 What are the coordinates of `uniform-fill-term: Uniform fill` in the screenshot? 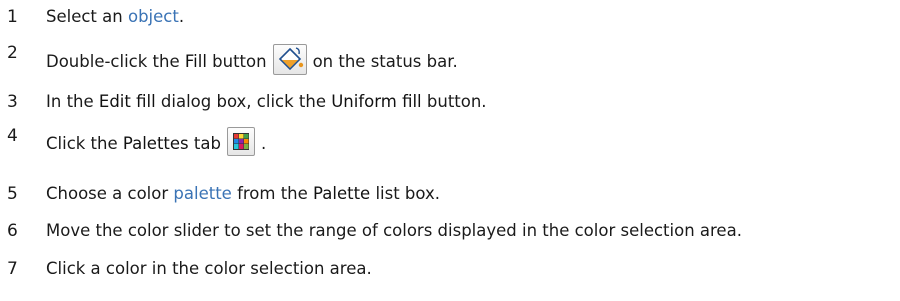 It's located at (376, 101).